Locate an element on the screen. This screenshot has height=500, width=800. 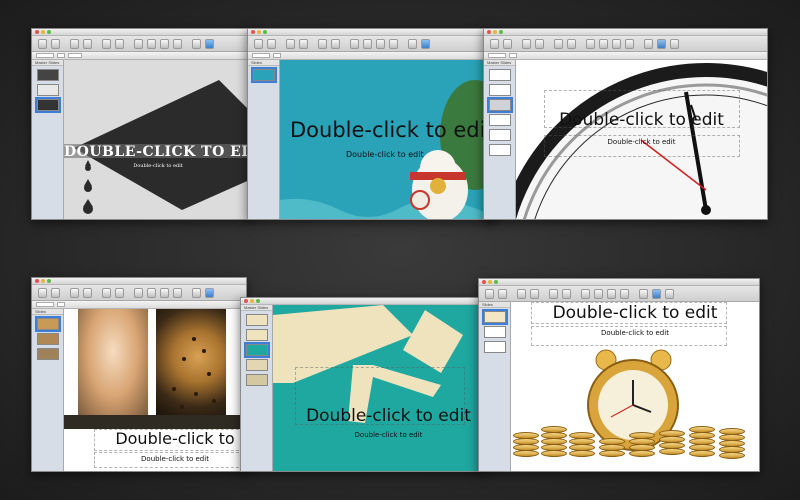
title-placeholder: DOUBLE-CLICK TO EDIT is located at coordinates (158, 152).